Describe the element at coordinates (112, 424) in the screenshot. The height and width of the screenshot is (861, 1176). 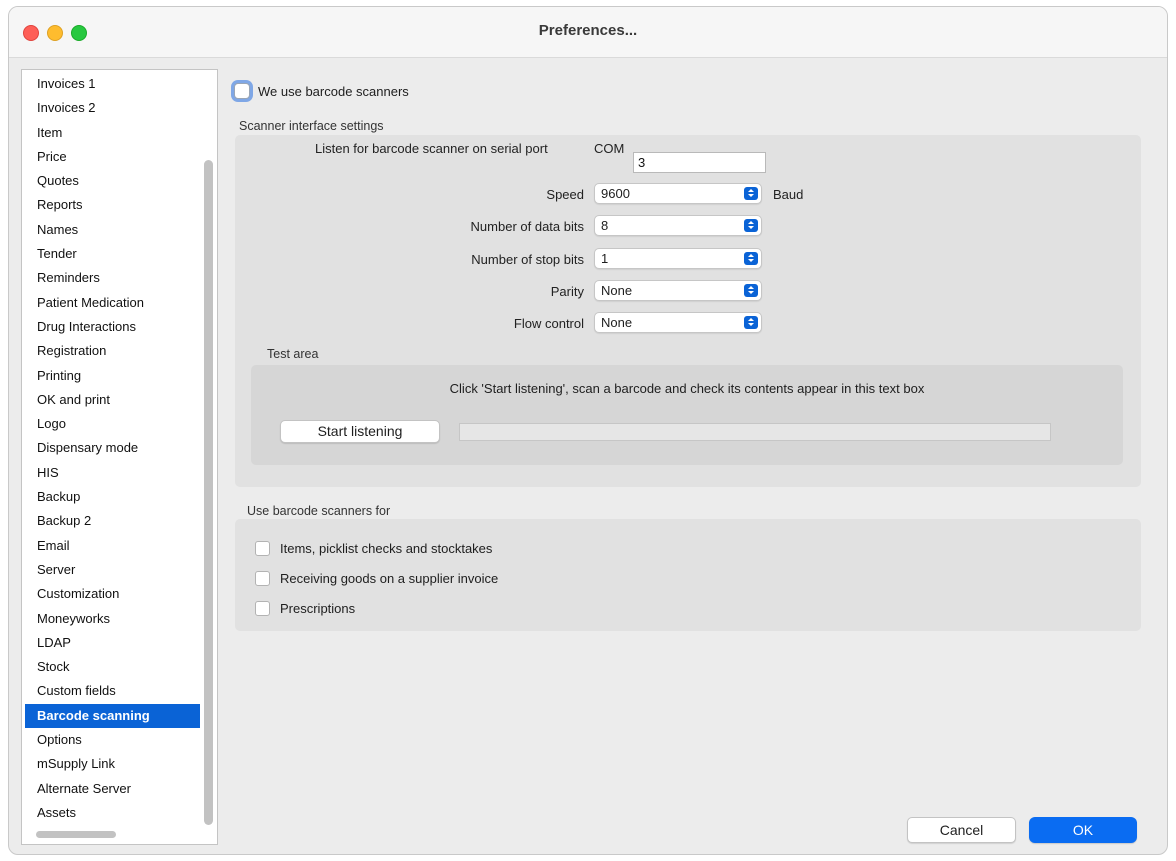
I see `sidebar-item-logo: Logo` at that location.